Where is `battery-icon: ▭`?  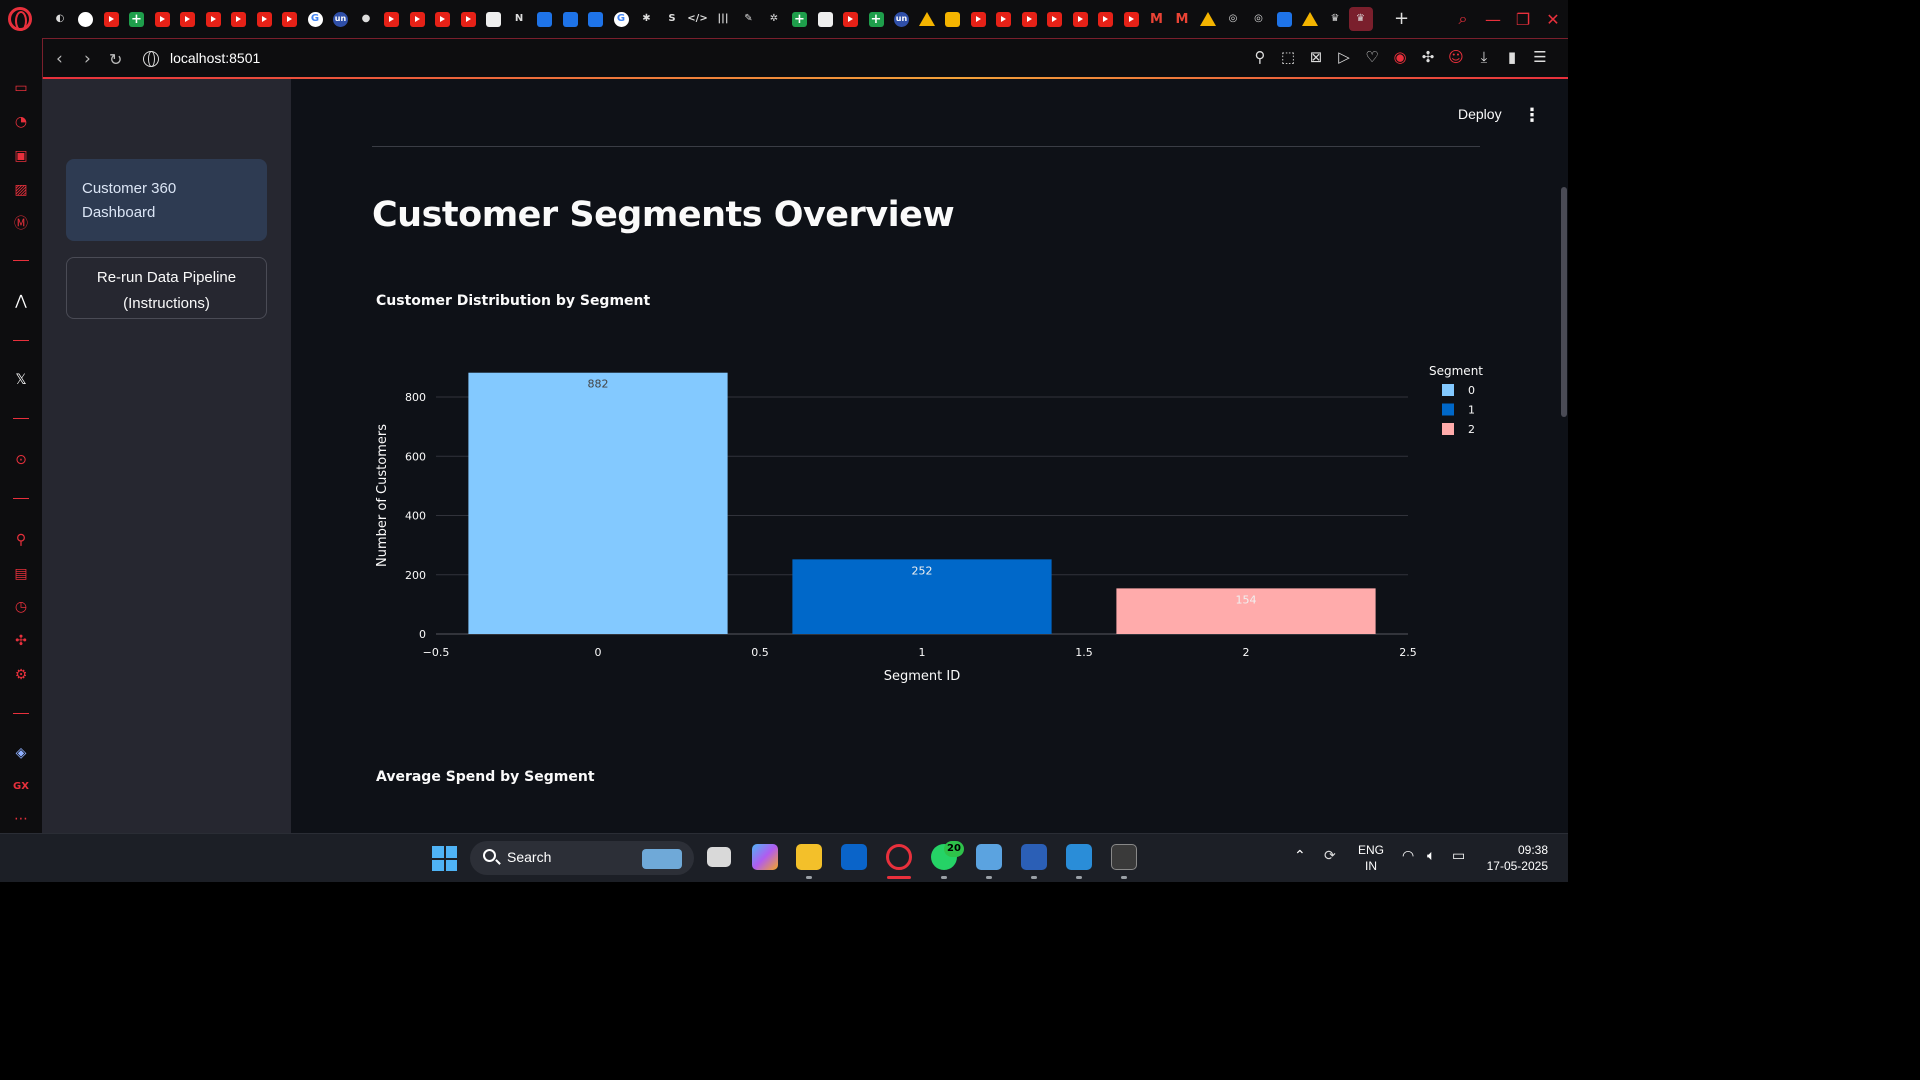
battery-icon: ▭ is located at coordinates (1458, 856).